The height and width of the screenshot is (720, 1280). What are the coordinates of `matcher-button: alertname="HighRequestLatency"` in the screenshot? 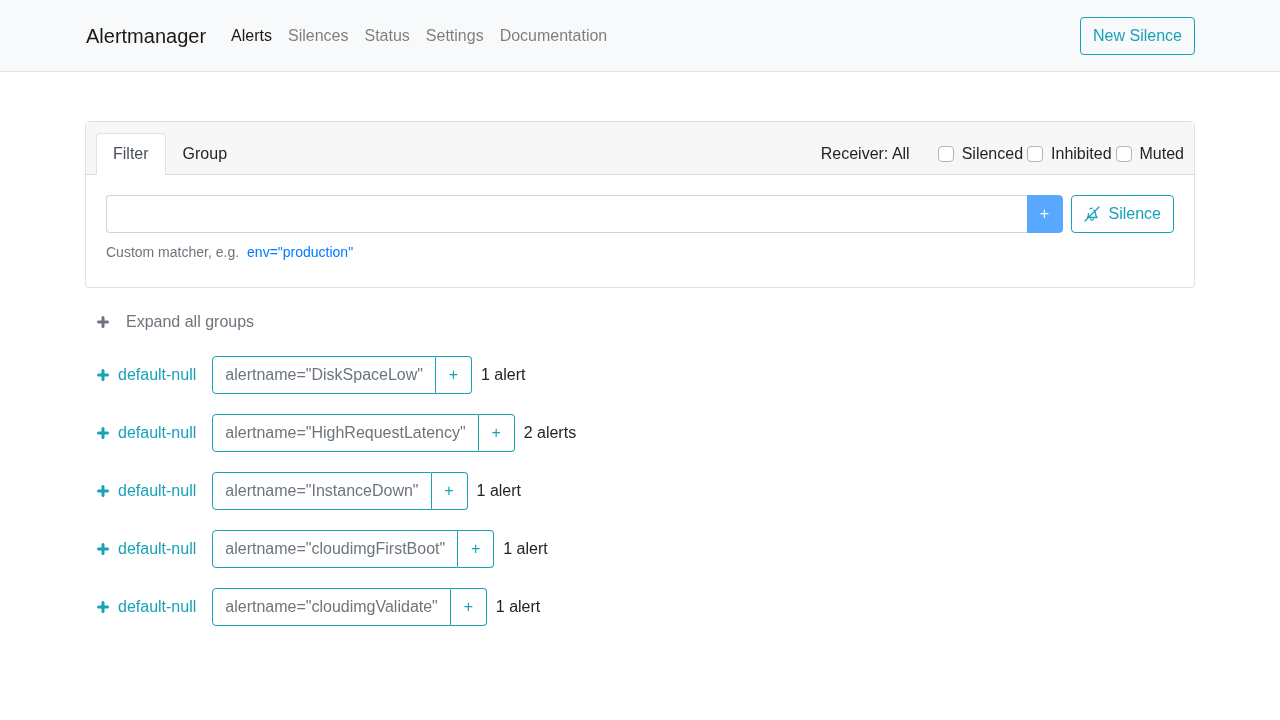 It's located at (345, 433).